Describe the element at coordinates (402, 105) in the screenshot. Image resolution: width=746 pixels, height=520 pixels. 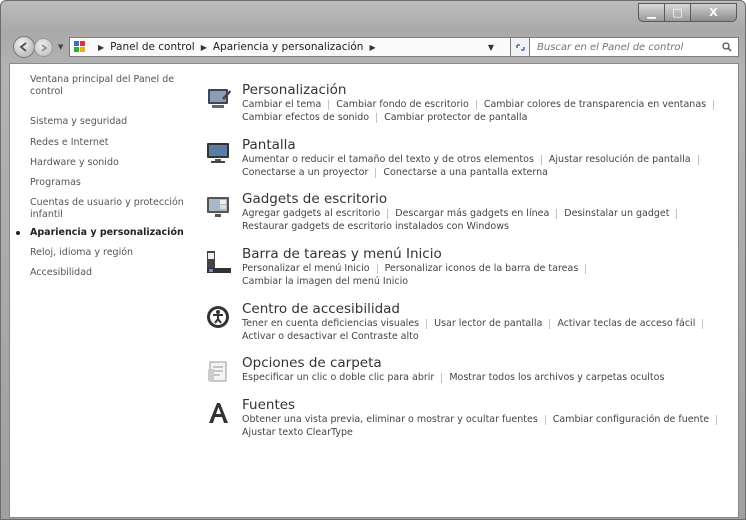
I see `task-link: Cambiar fondo de escritorio` at that location.